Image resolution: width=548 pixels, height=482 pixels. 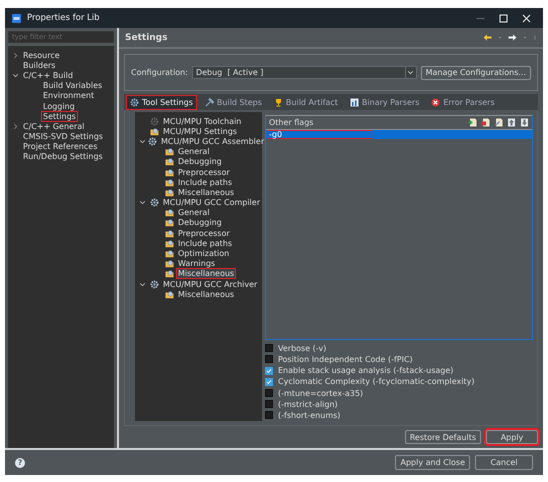 What do you see at coordinates (16, 18) in the screenshot?
I see `app-icon` at bounding box center [16, 18].